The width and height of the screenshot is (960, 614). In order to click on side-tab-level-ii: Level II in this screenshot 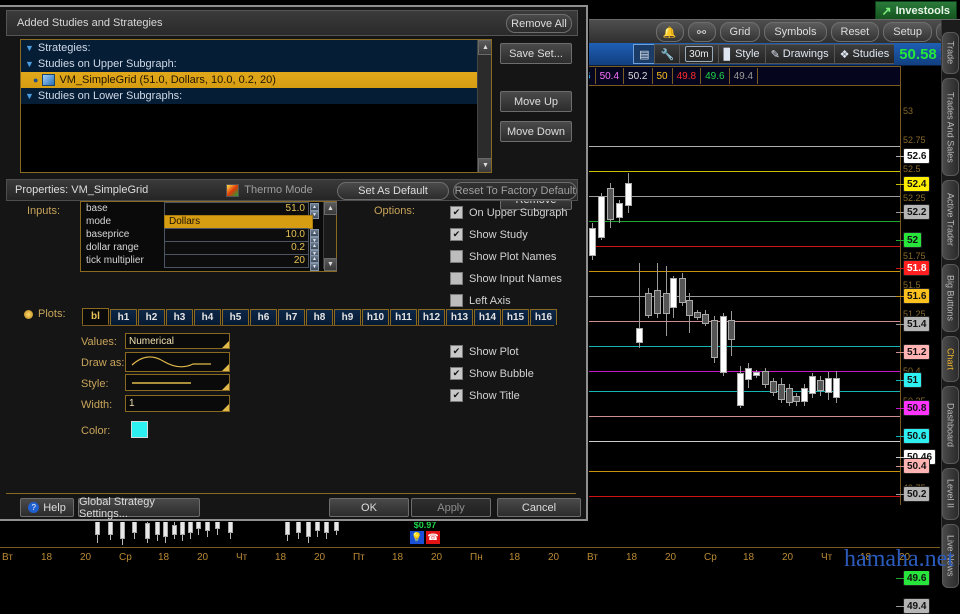, I will do `click(950, 494)`.